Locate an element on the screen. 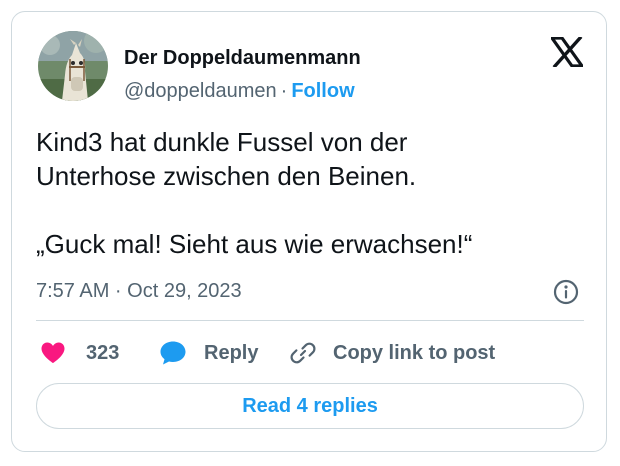  horse-avatar-icon is located at coordinates (73, 66).